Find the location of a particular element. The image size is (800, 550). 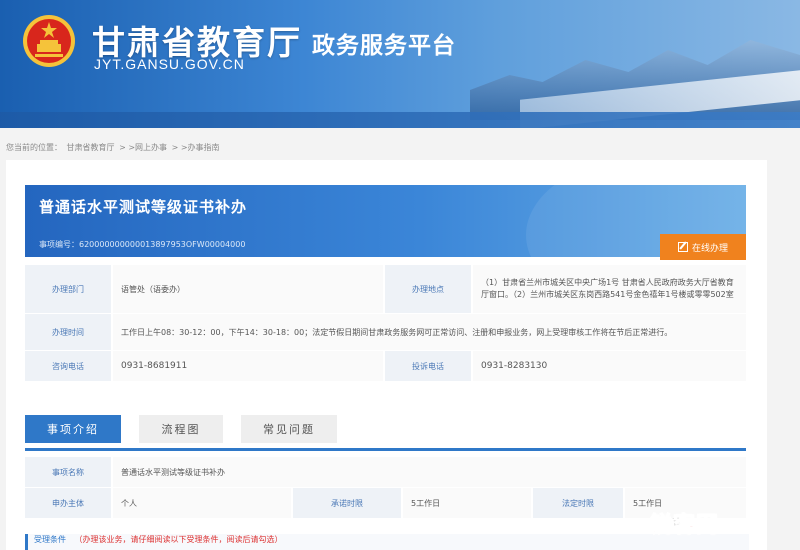

time-label: 办理时间 is located at coordinates (68, 332).